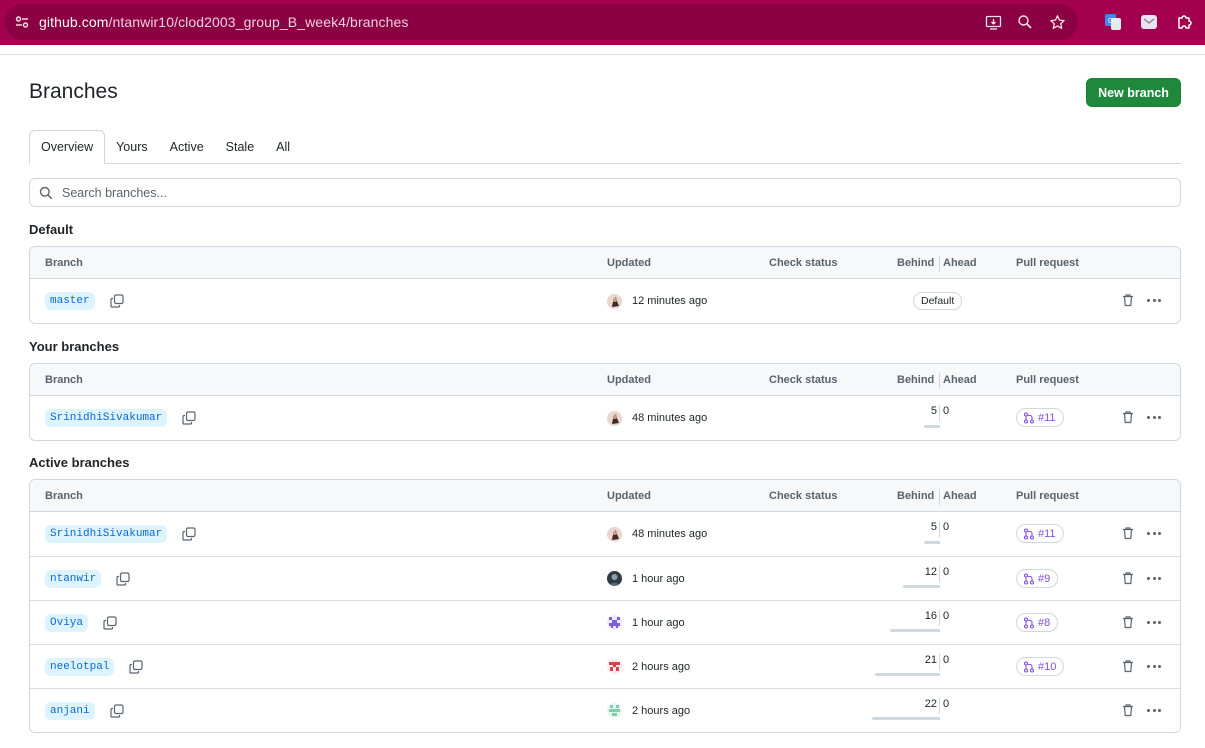 This screenshot has height=748, width=1205. What do you see at coordinates (605, 418) in the screenshot?
I see `table-row: SrinidhiSivakumar 48 minutes ago 5 0 #11` at bounding box center [605, 418].